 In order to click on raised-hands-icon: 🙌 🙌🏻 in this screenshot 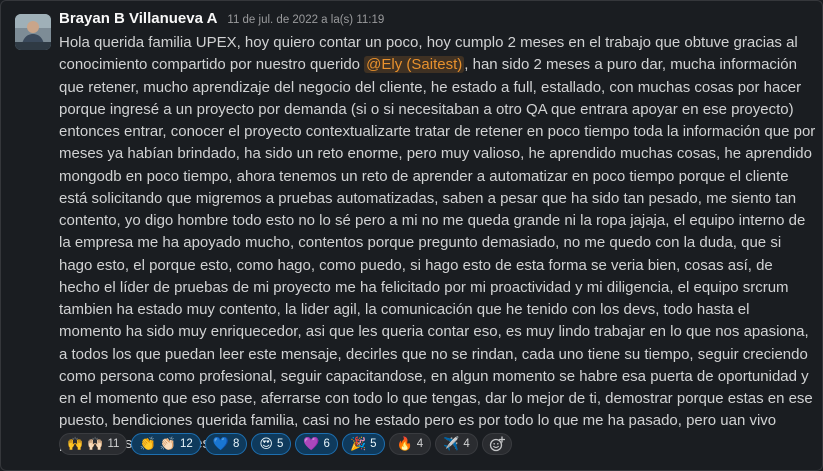, I will do `click(85, 444)`.